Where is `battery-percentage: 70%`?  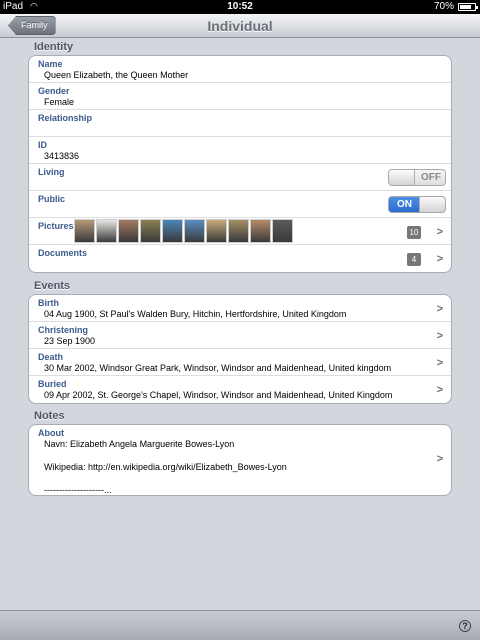
battery-percentage: 70% is located at coordinates (443, 6).